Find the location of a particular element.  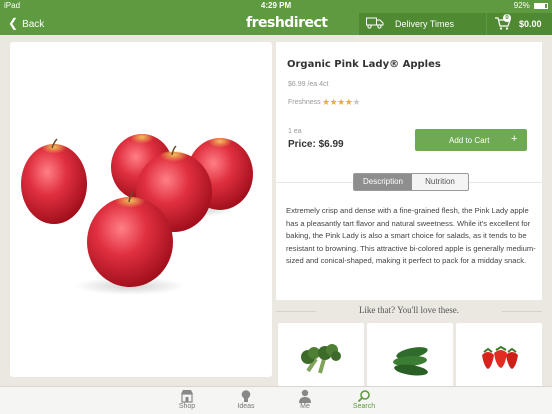

star-empty-icon: ★ is located at coordinates (356, 102).